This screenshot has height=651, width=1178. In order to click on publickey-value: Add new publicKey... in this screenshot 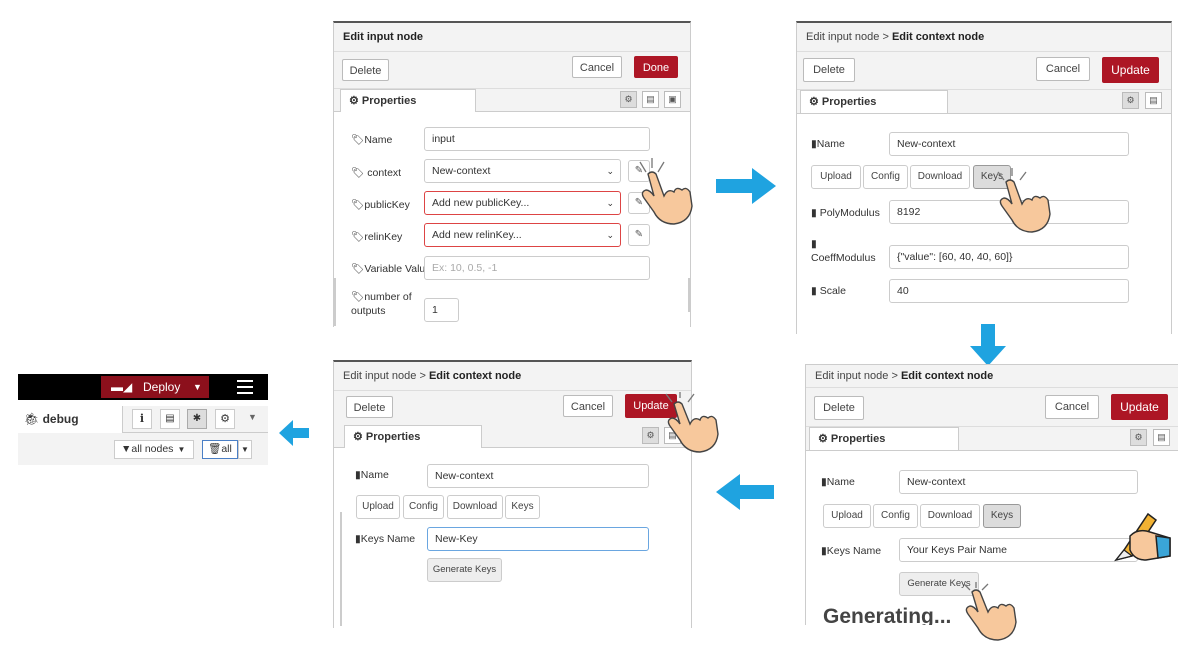, I will do `click(481, 203)`.